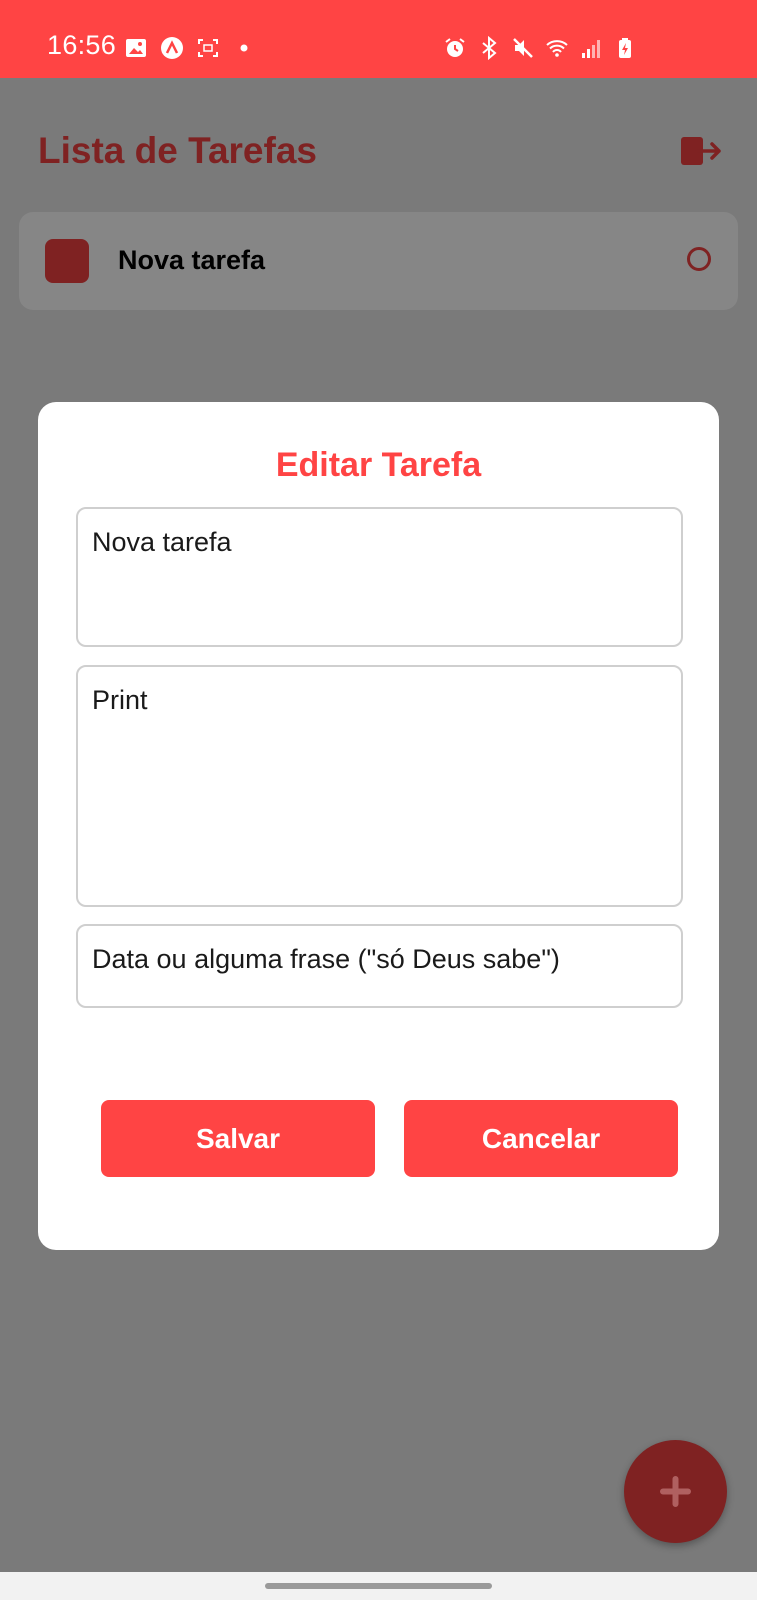 The width and height of the screenshot is (757, 1600). Describe the element at coordinates (67, 261) in the screenshot. I see `task-checkbox` at that location.